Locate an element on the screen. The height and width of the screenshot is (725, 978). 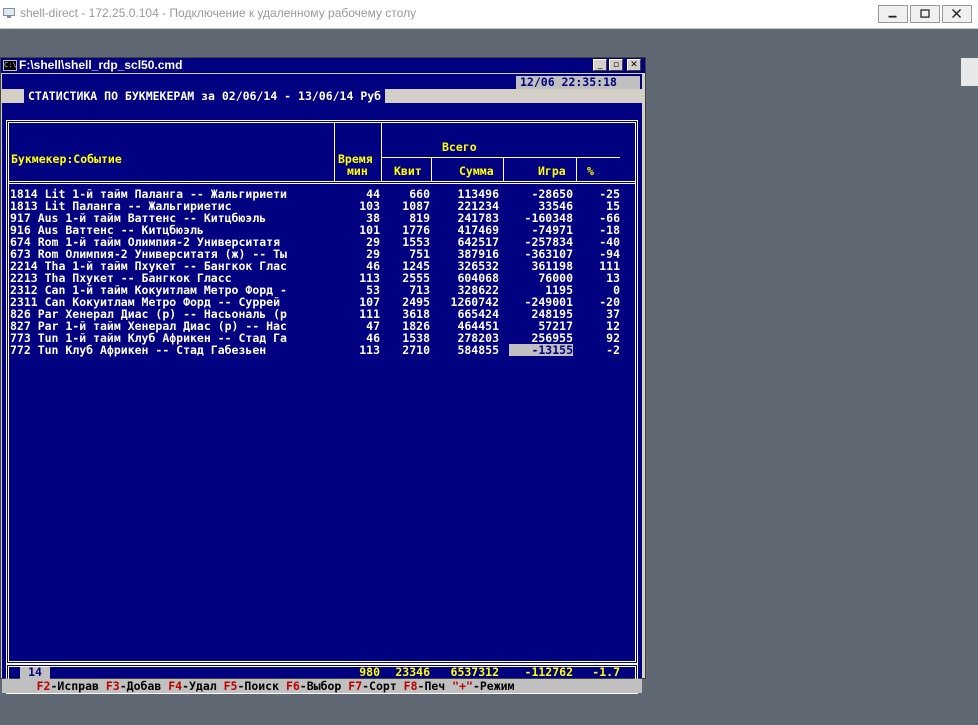
total-igra: -112762 is located at coordinates (548, 672).